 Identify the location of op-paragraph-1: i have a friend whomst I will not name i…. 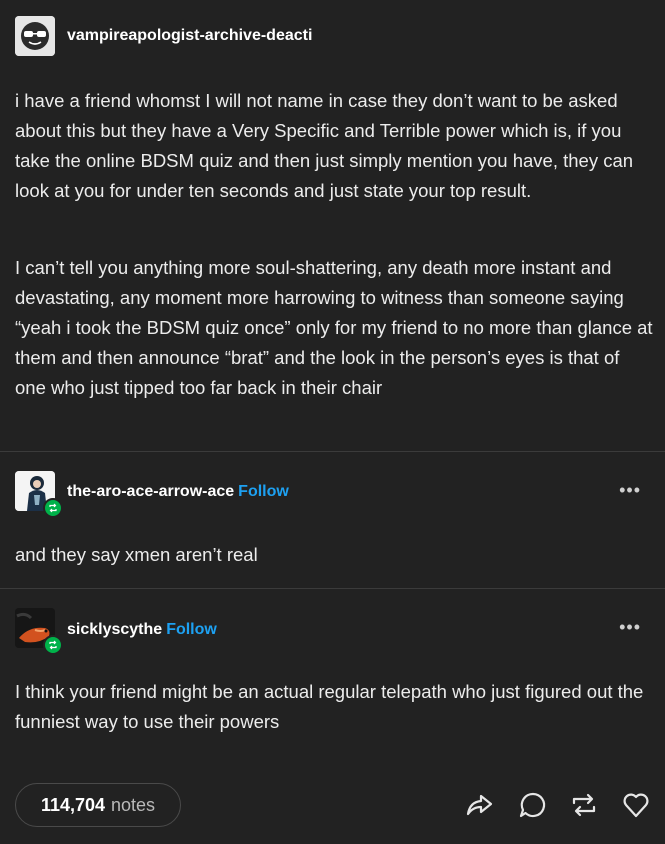
(324, 145).